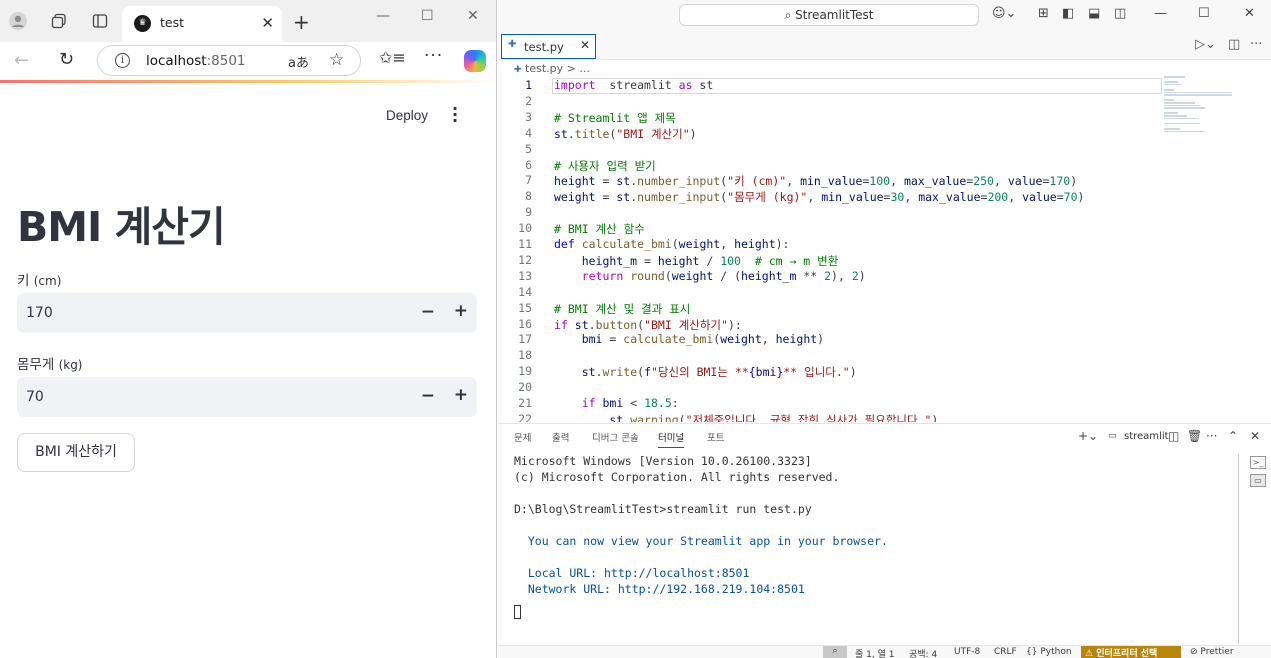  I want to click on read-aloud-icon: aあ, so click(298, 61).